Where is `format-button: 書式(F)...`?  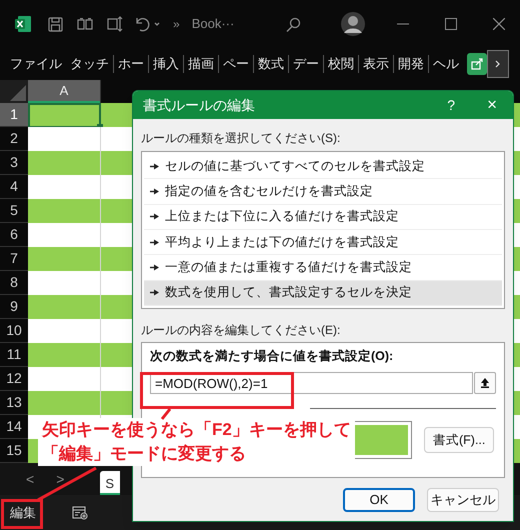 format-button: 書式(F)... is located at coordinates (459, 440).